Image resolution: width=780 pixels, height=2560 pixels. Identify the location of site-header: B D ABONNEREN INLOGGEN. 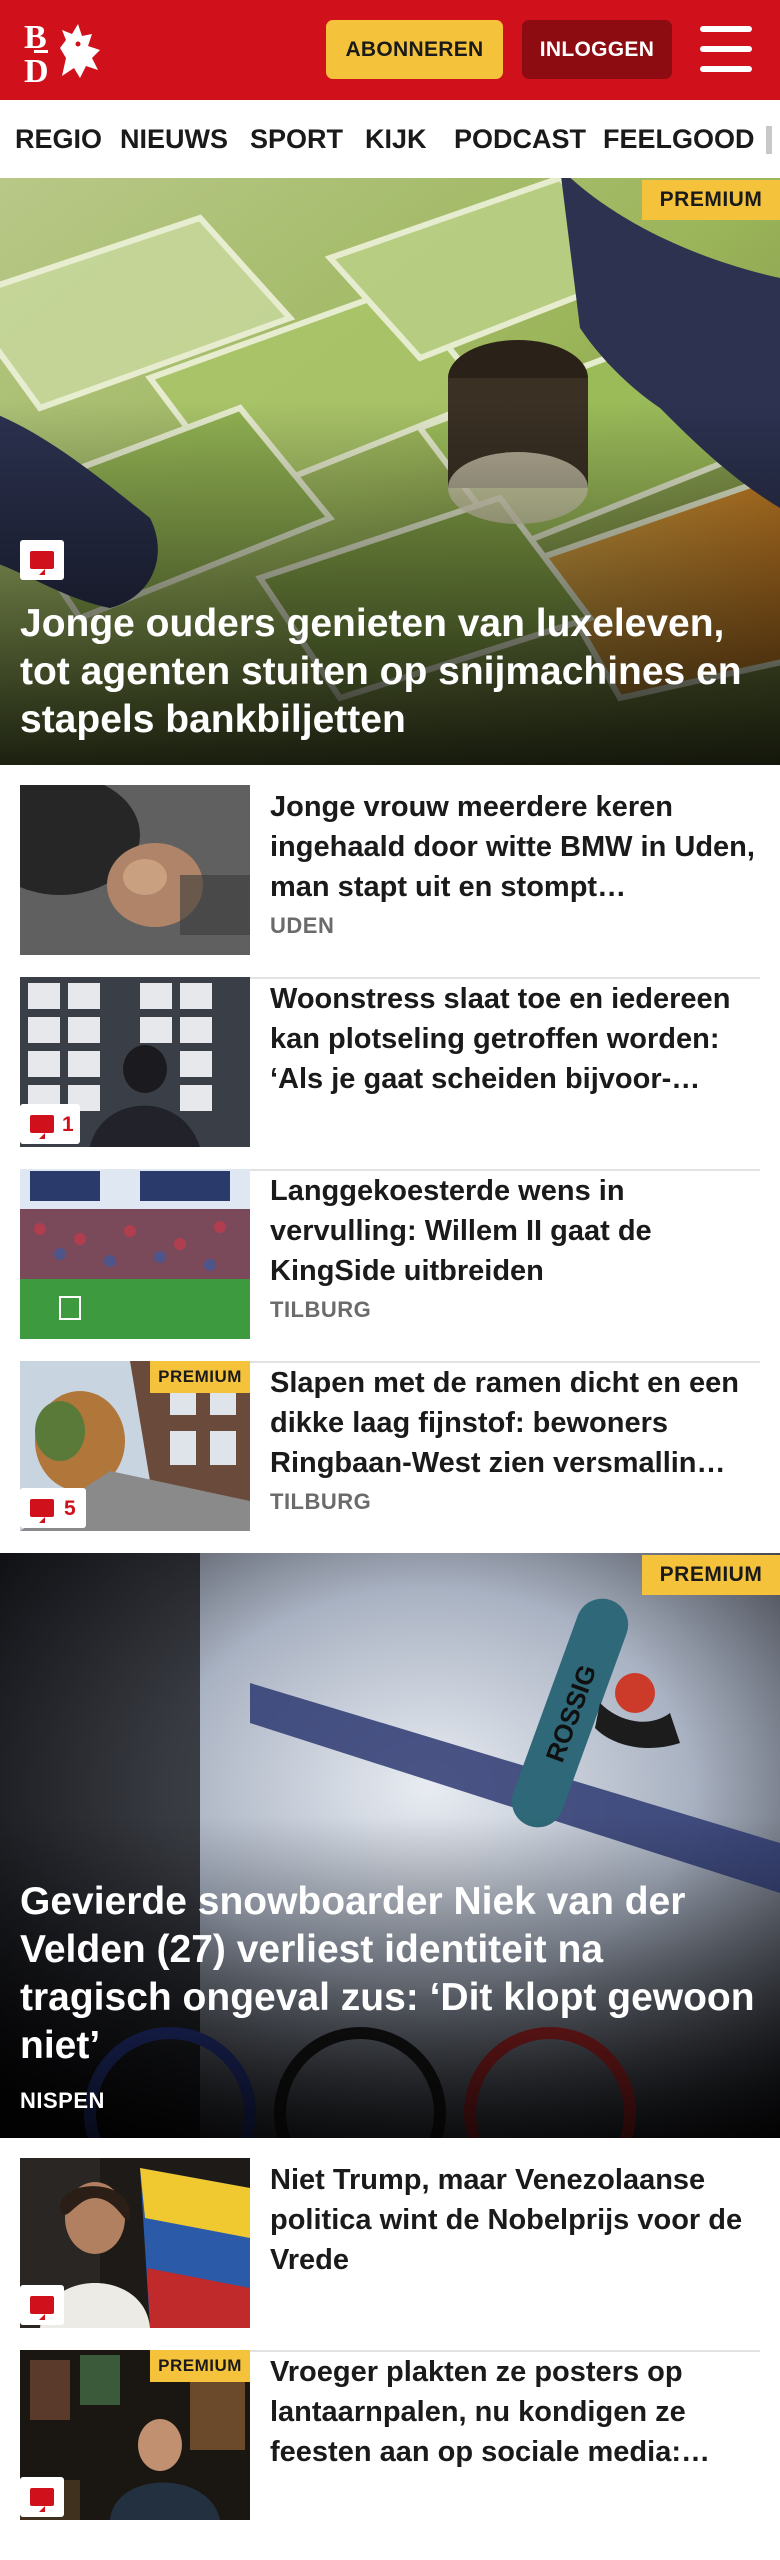
(390, 50).